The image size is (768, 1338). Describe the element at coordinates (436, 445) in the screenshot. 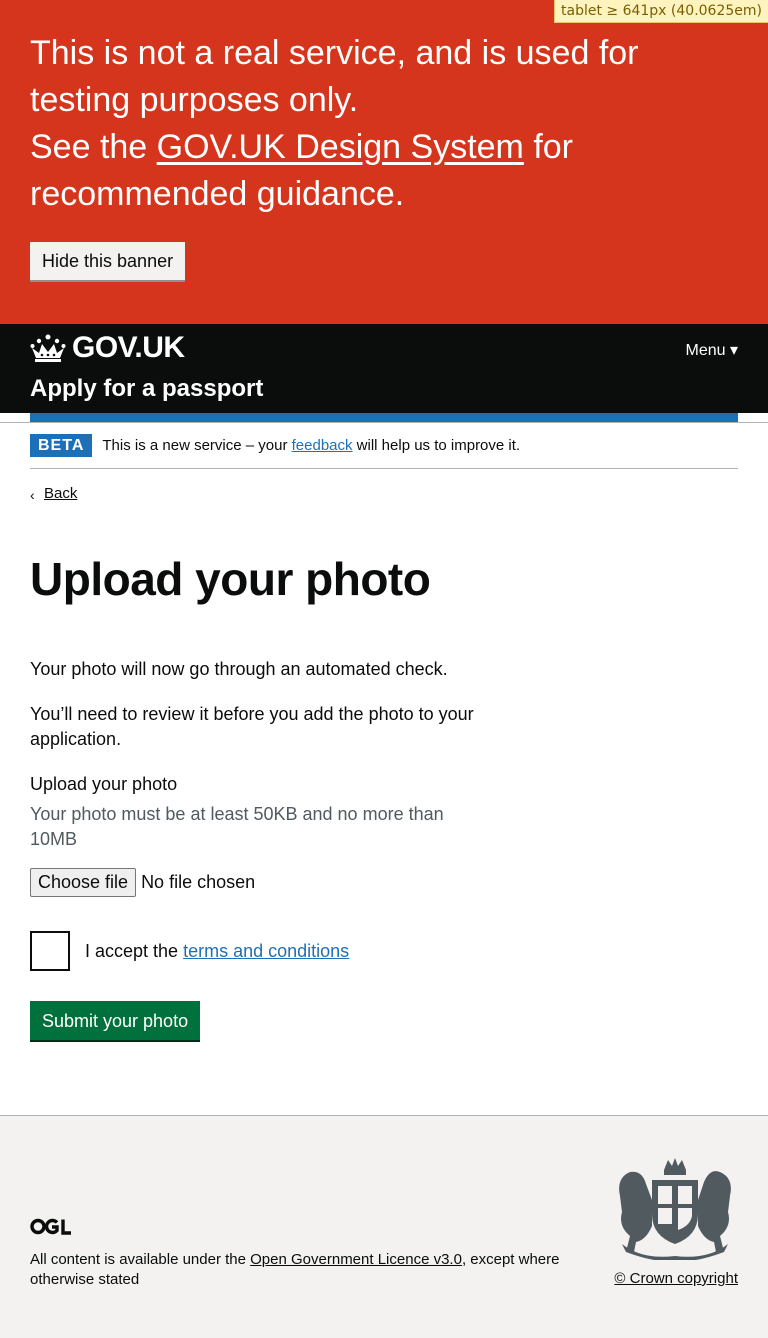

I see `phase-text-after: will help us to improve it.` at that location.